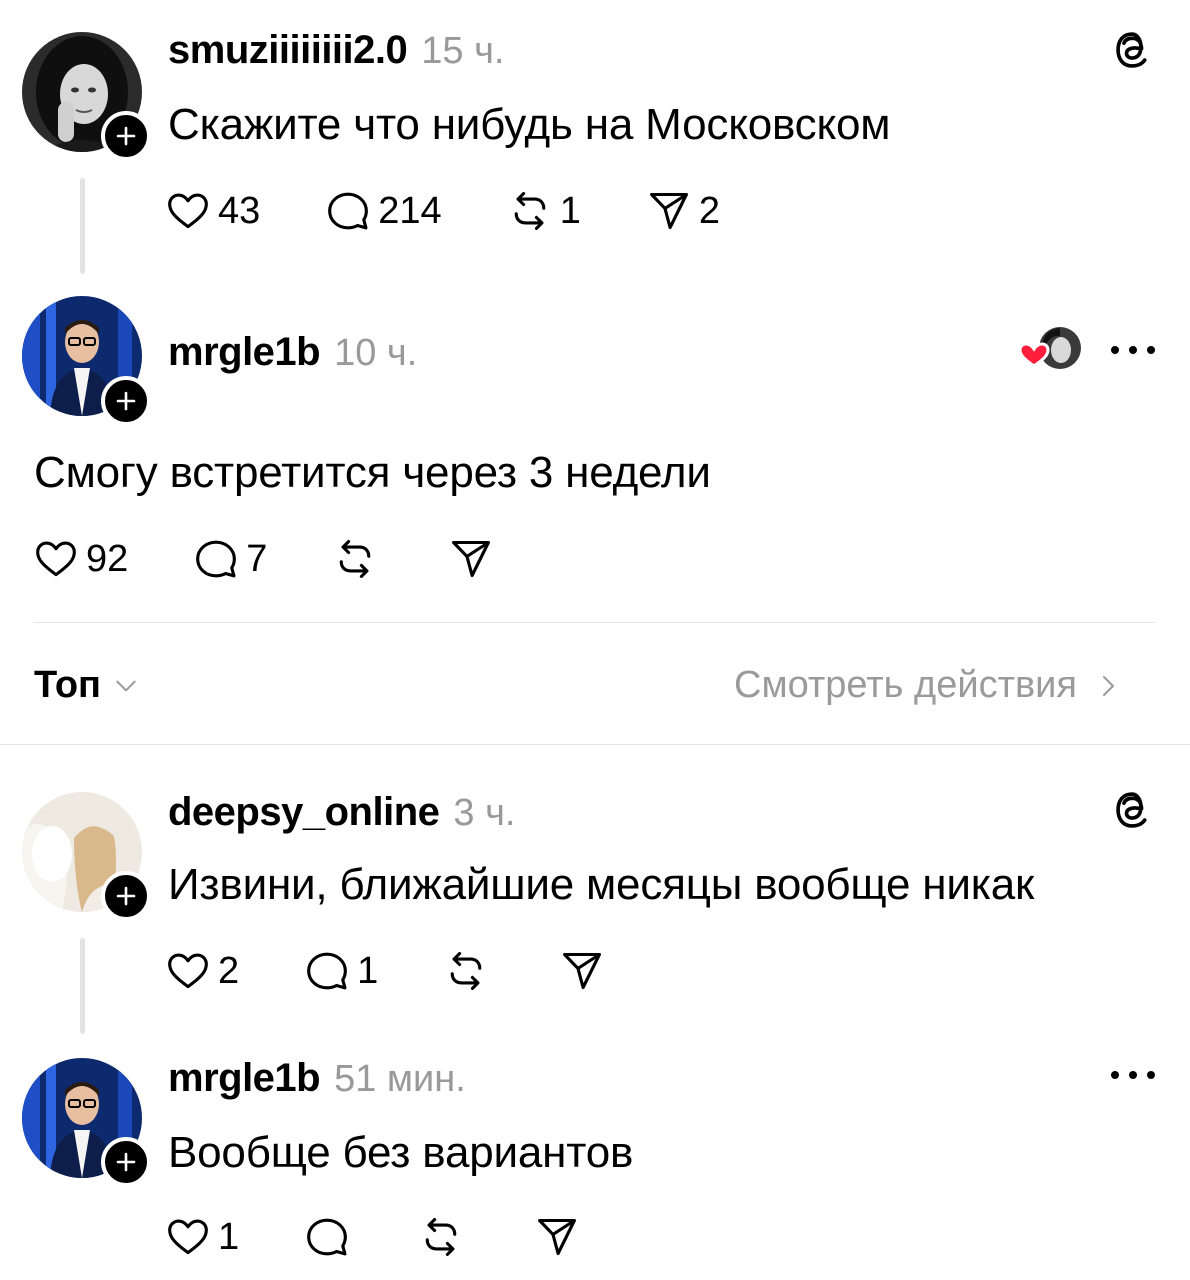 This screenshot has width=1190, height=1280. What do you see at coordinates (529, 124) in the screenshot?
I see `post-text: Скажите что нибудь на Московском` at bounding box center [529, 124].